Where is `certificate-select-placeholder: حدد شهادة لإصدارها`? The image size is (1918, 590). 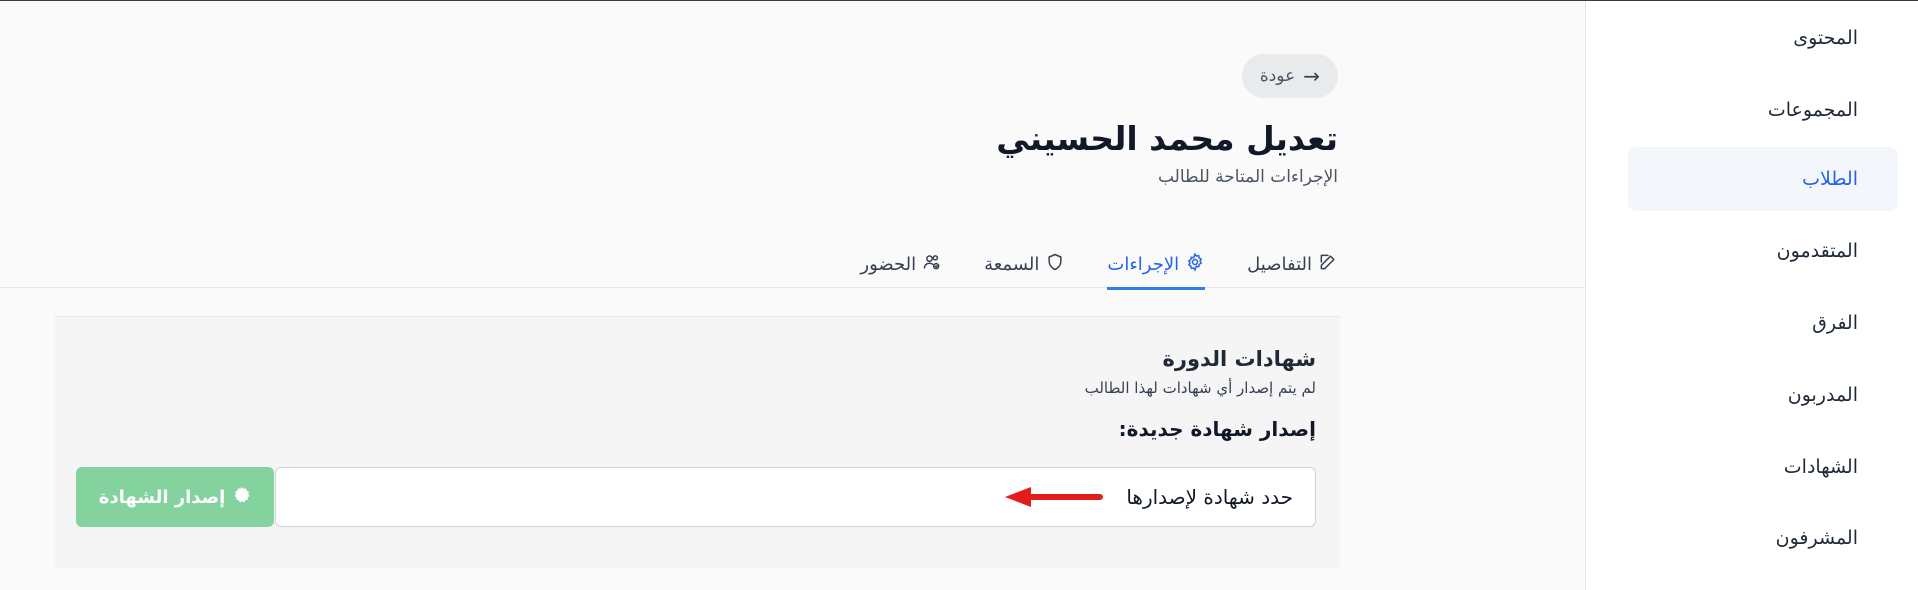
certificate-select-placeholder: حدد شهادة لإصدارها is located at coordinates (1209, 497).